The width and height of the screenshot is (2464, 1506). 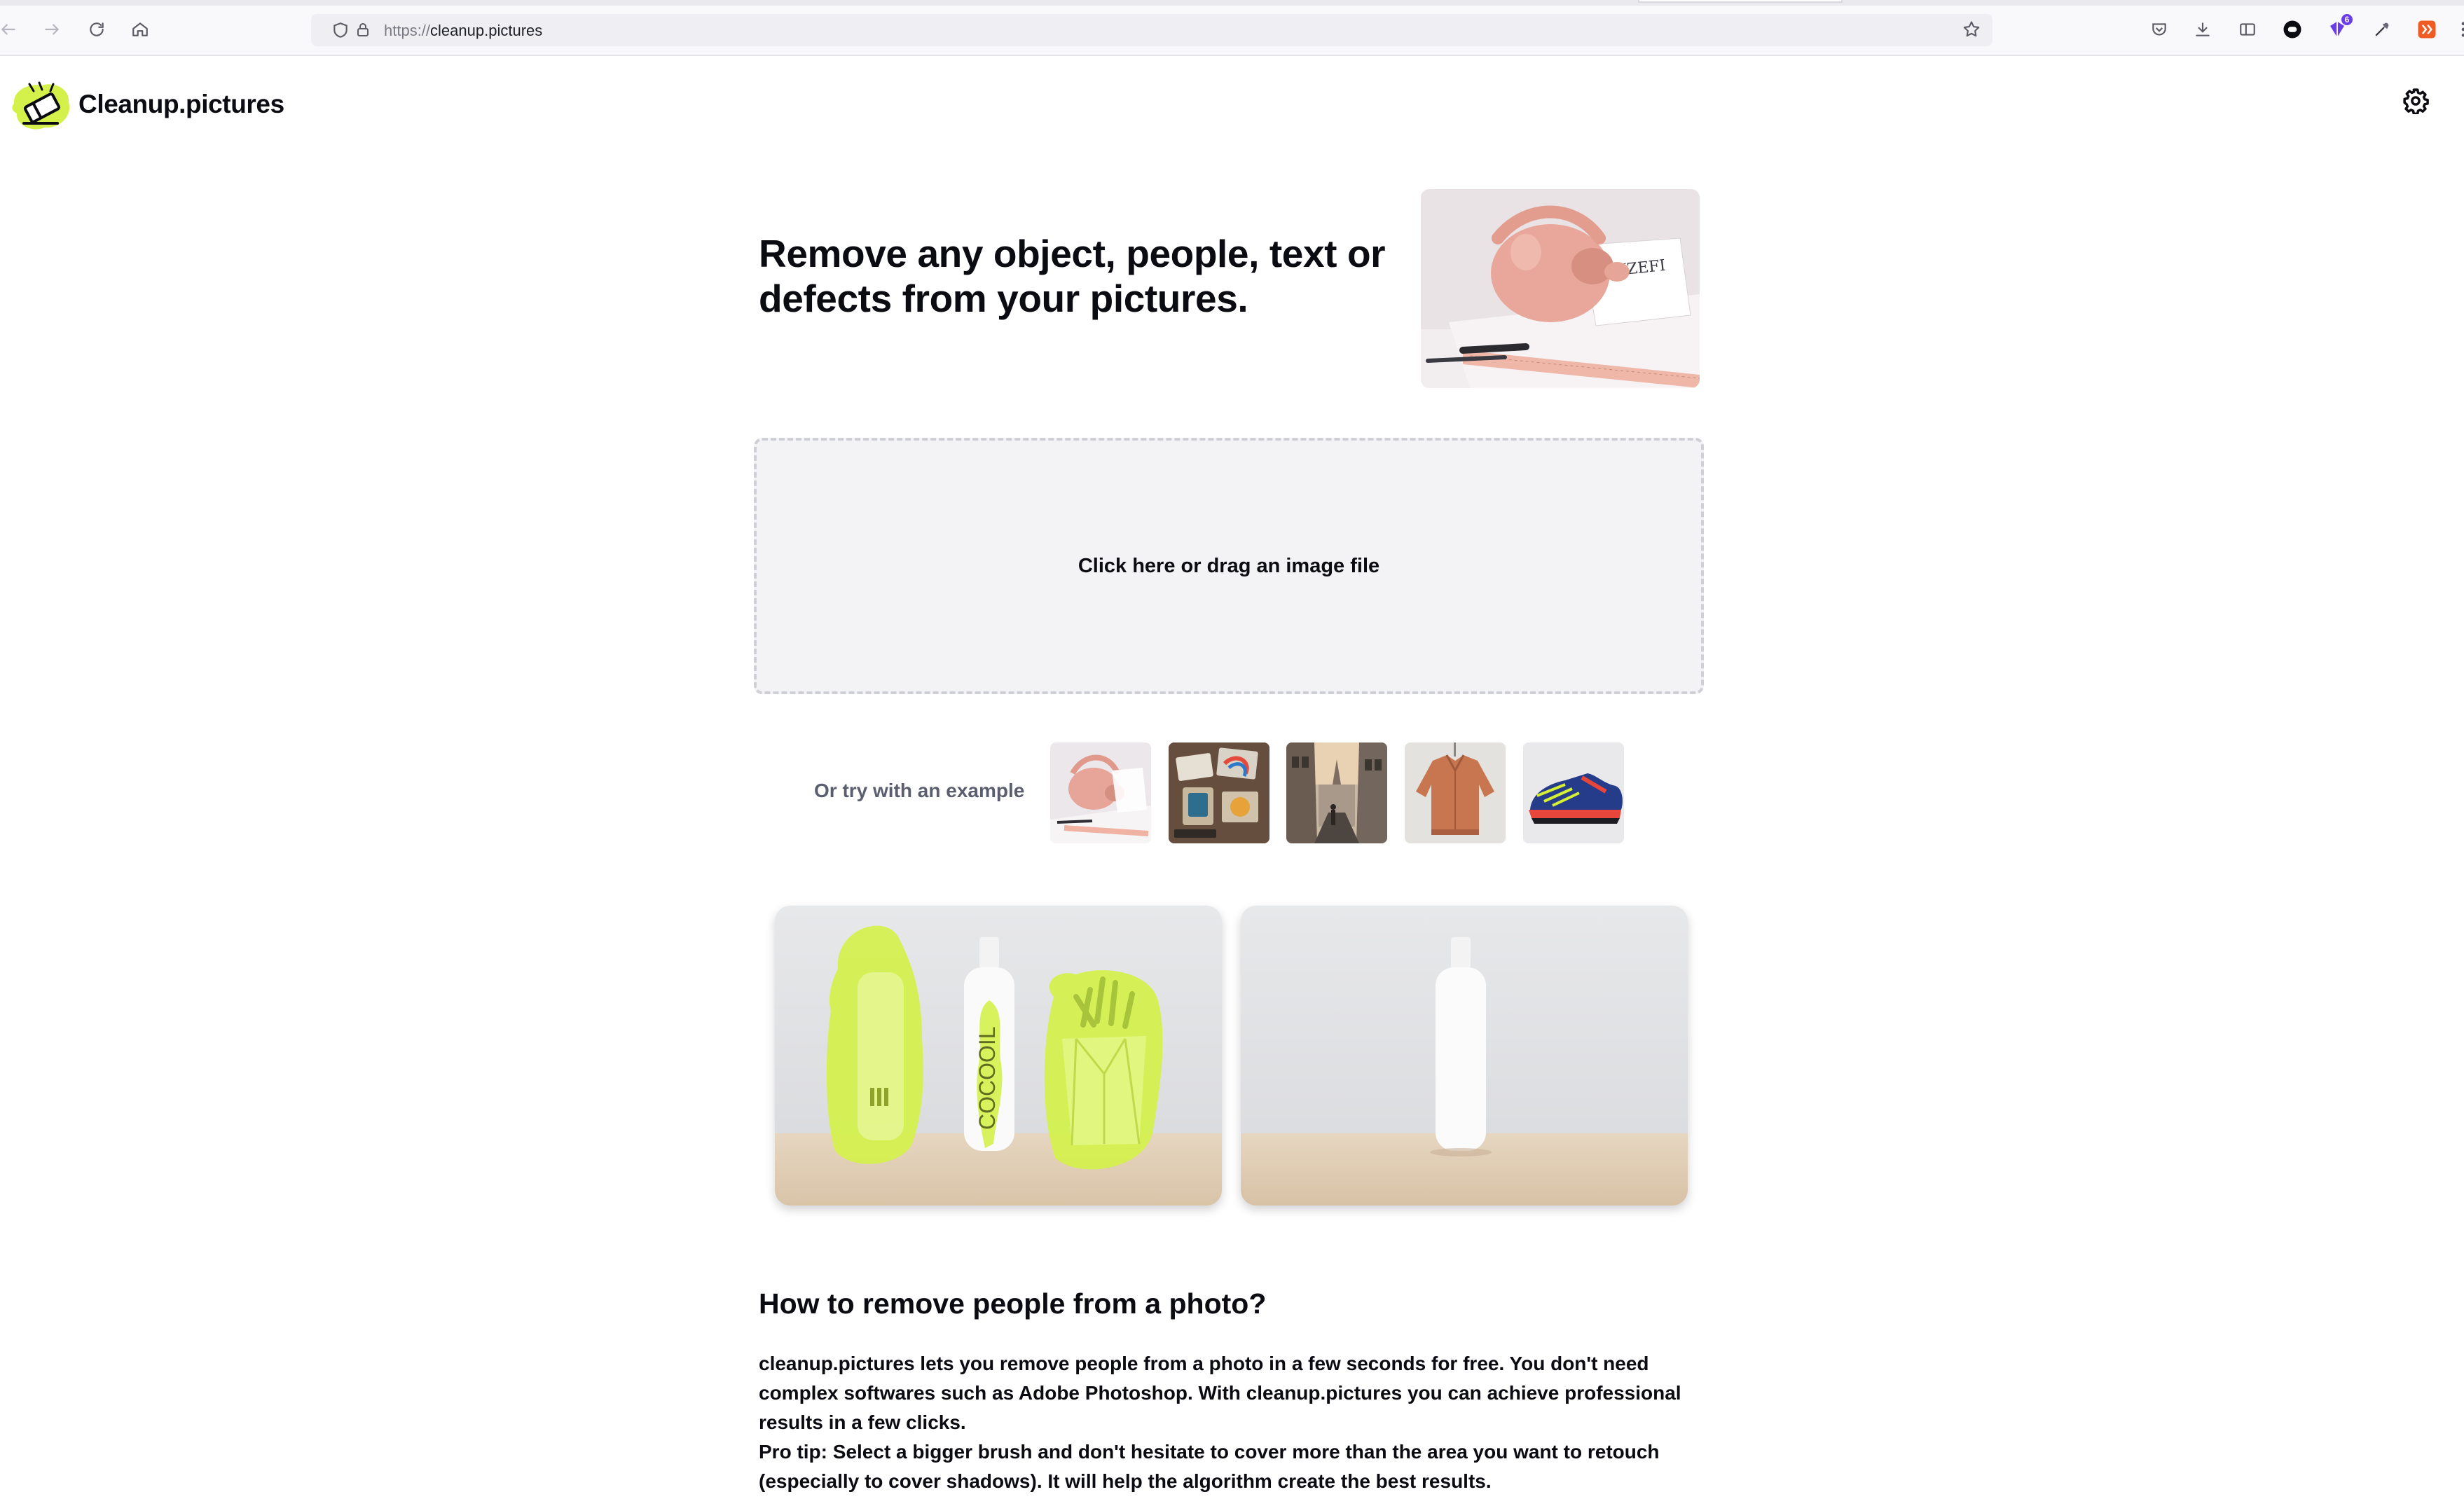 I want to click on url-host: cleanup.pictures, so click(x=486, y=31).